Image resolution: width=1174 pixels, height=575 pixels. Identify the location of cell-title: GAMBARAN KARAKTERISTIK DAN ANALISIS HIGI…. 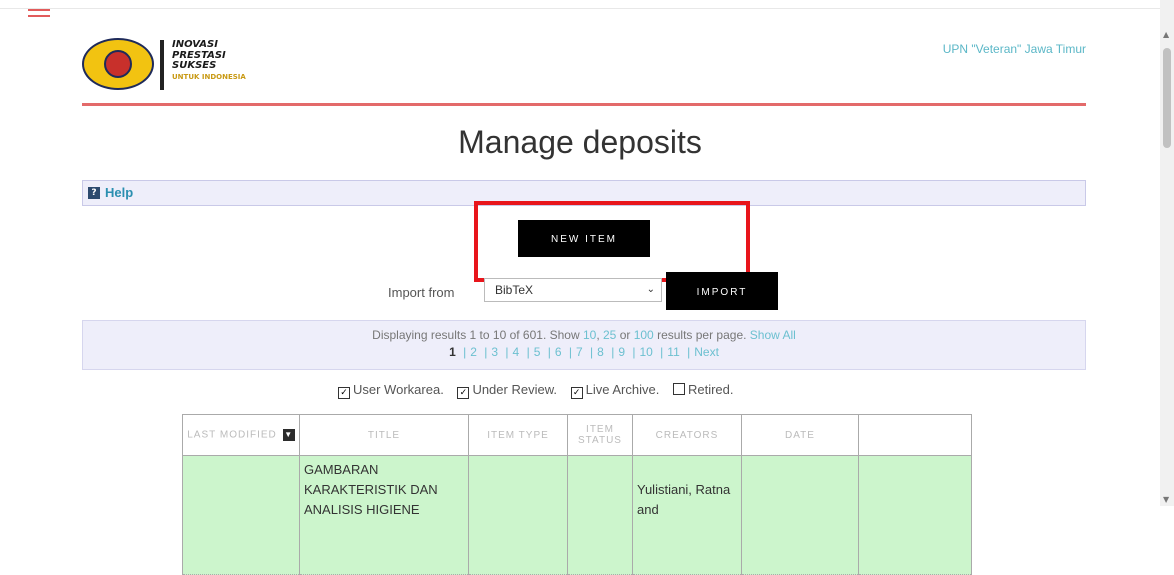
(384, 515).